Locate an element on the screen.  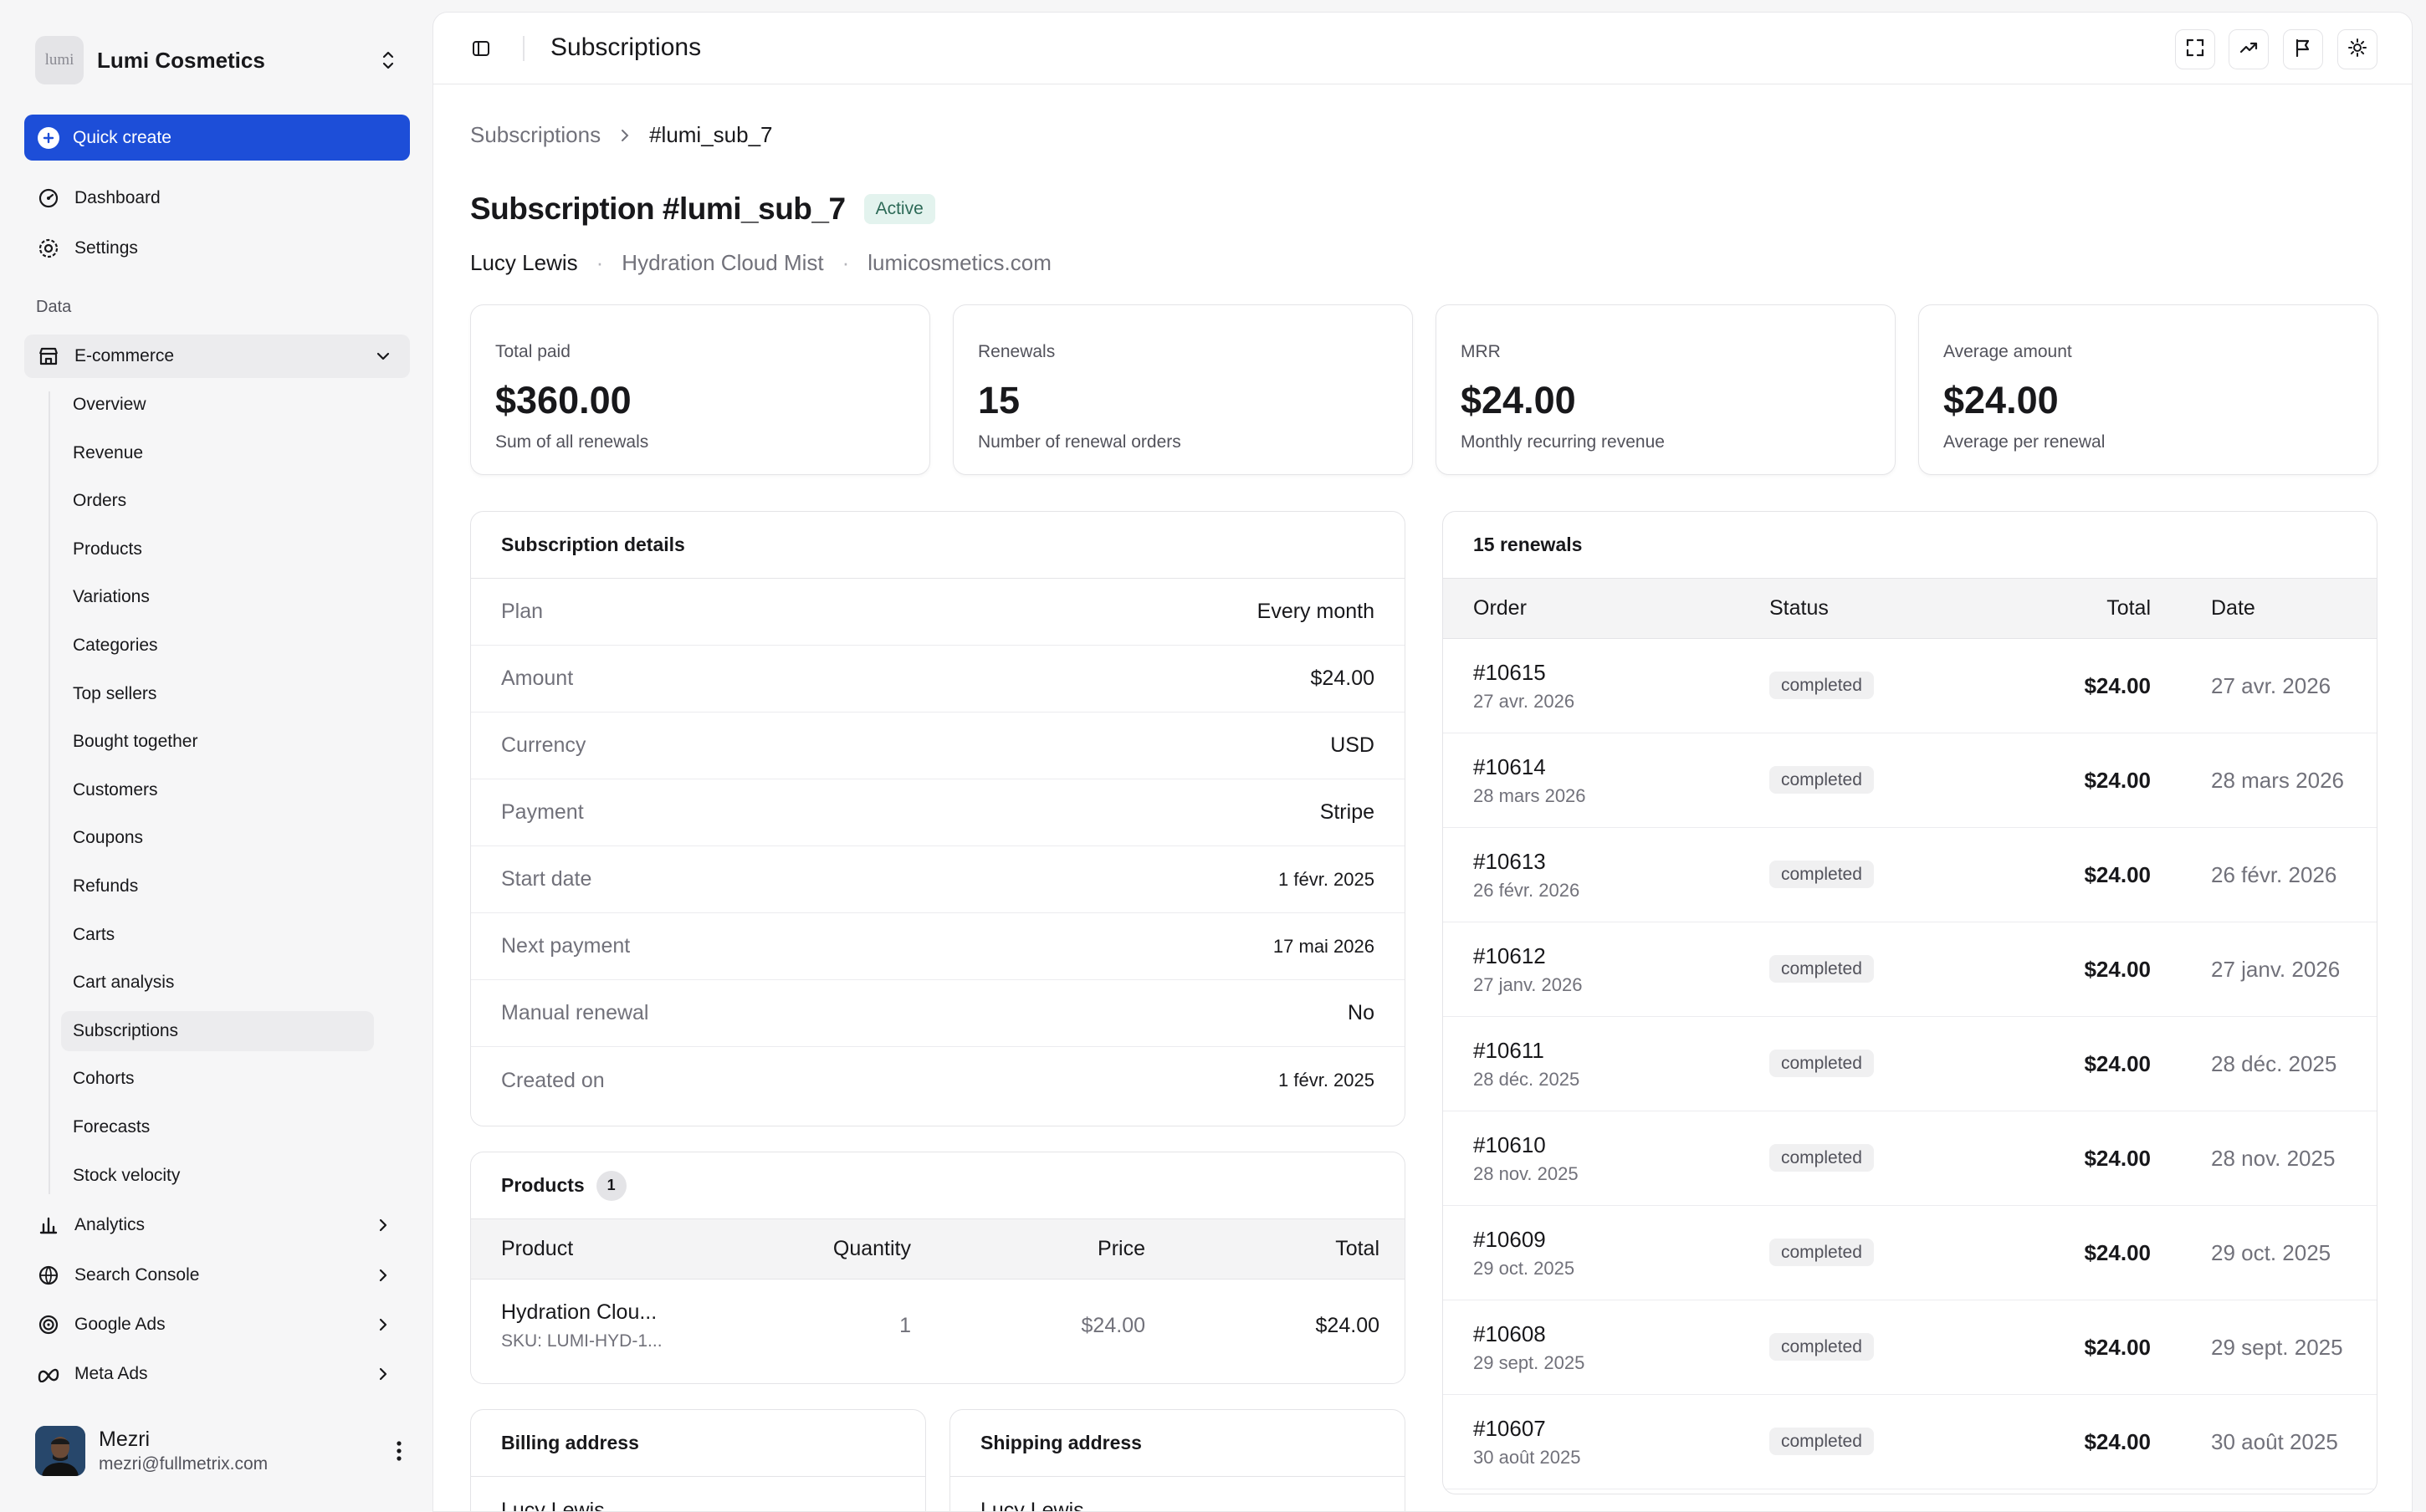
order-subdate: 26 févr. 2026 is located at coordinates (1526, 890).